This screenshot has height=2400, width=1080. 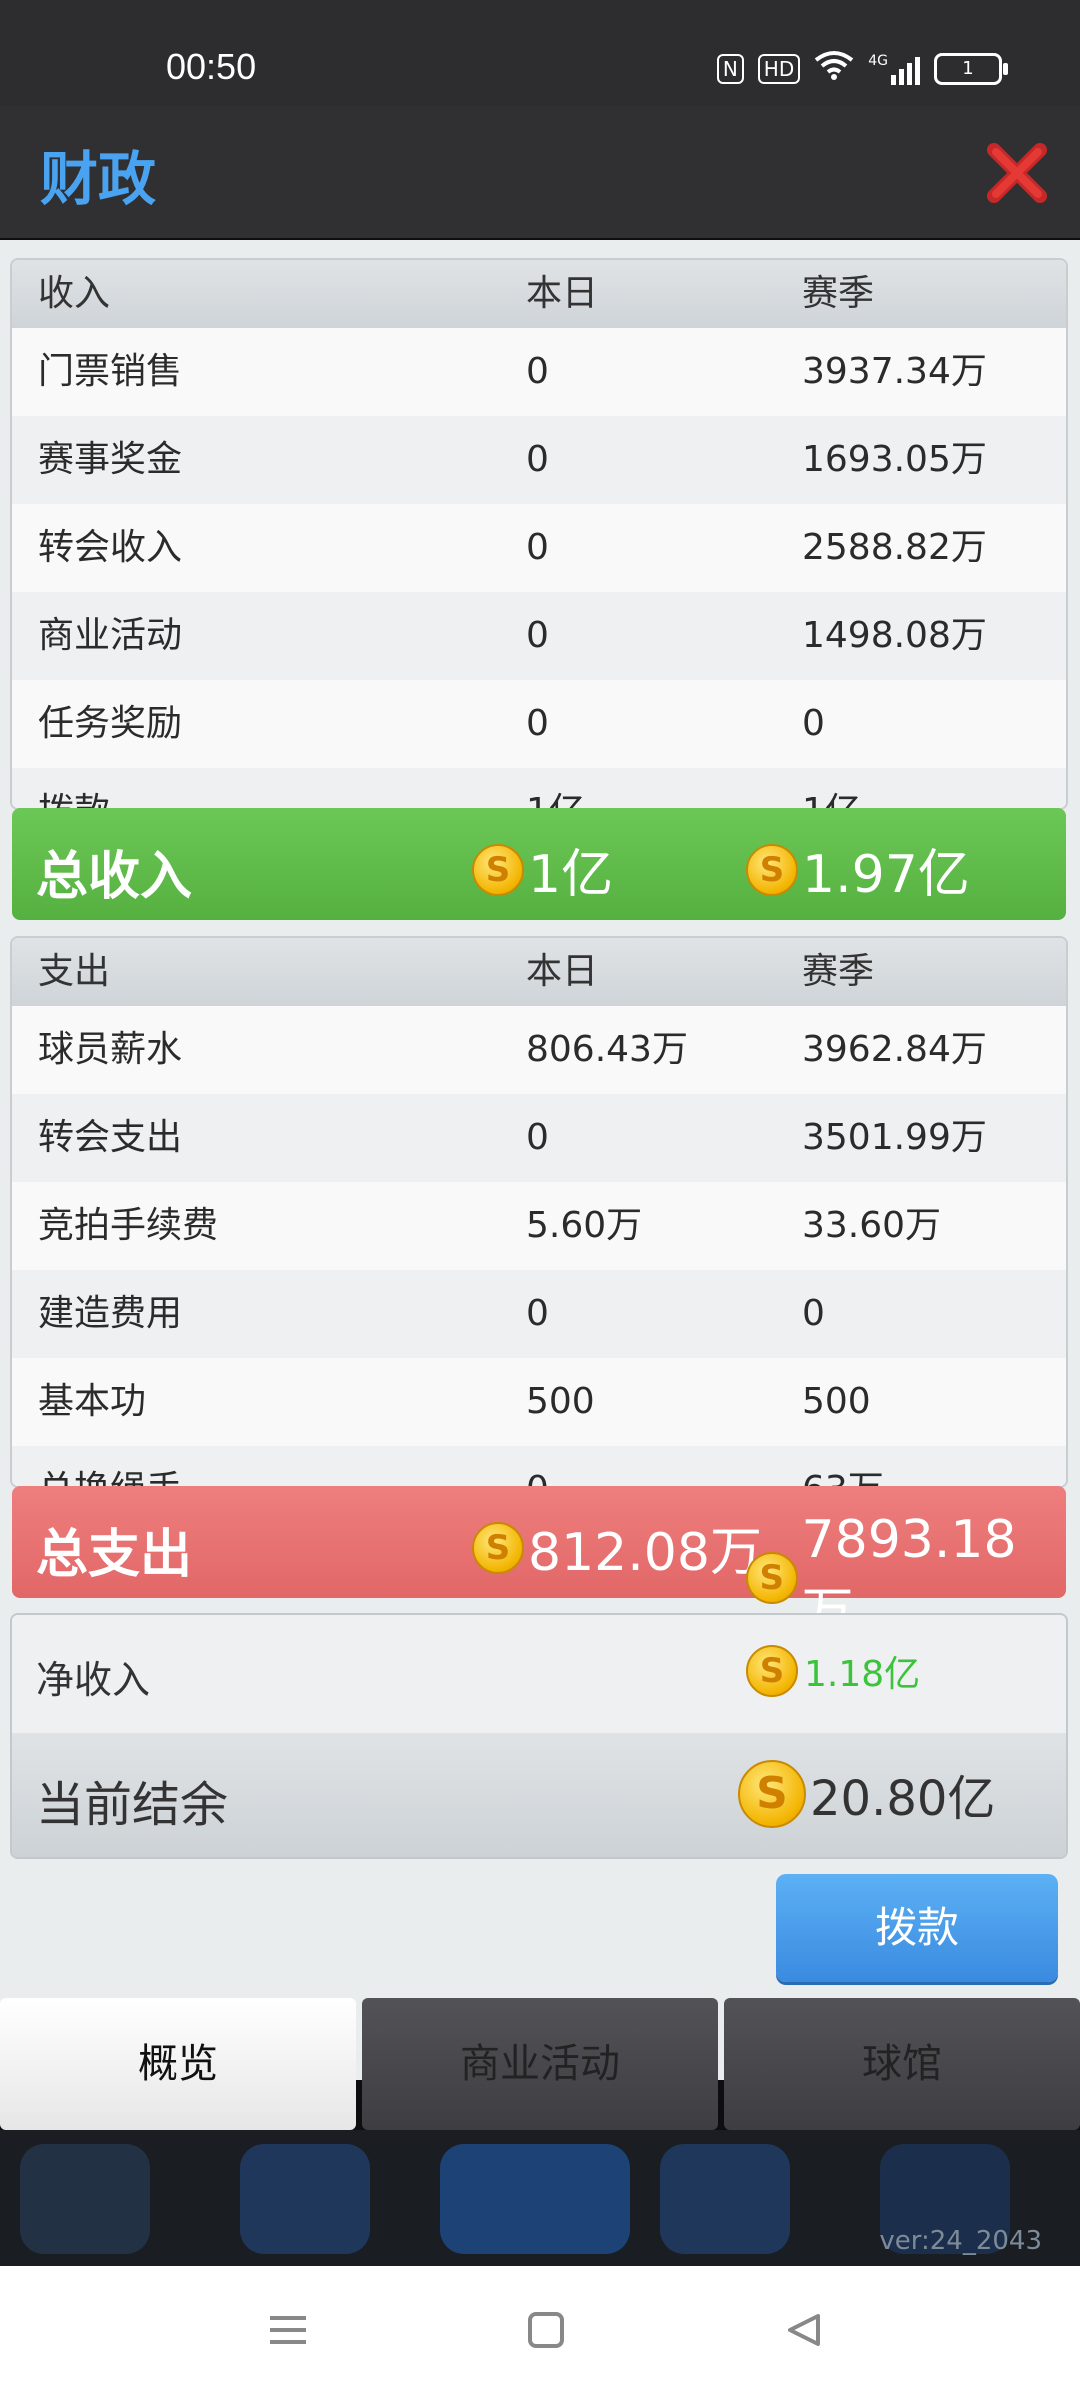 What do you see at coordinates (843, 1466) in the screenshot?
I see `row-season: 63万` at bounding box center [843, 1466].